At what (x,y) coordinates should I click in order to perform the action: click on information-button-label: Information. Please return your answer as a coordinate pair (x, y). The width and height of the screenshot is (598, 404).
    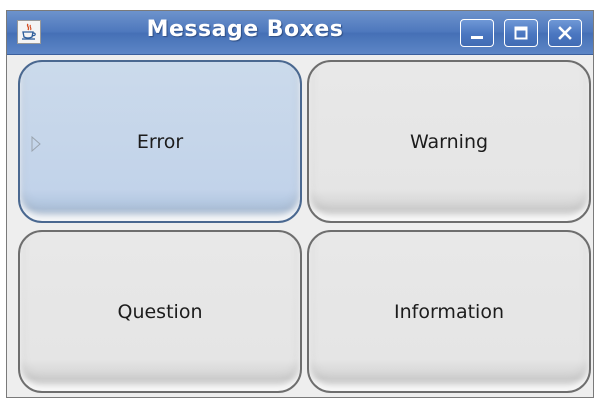
    Looking at the image, I should click on (449, 311).